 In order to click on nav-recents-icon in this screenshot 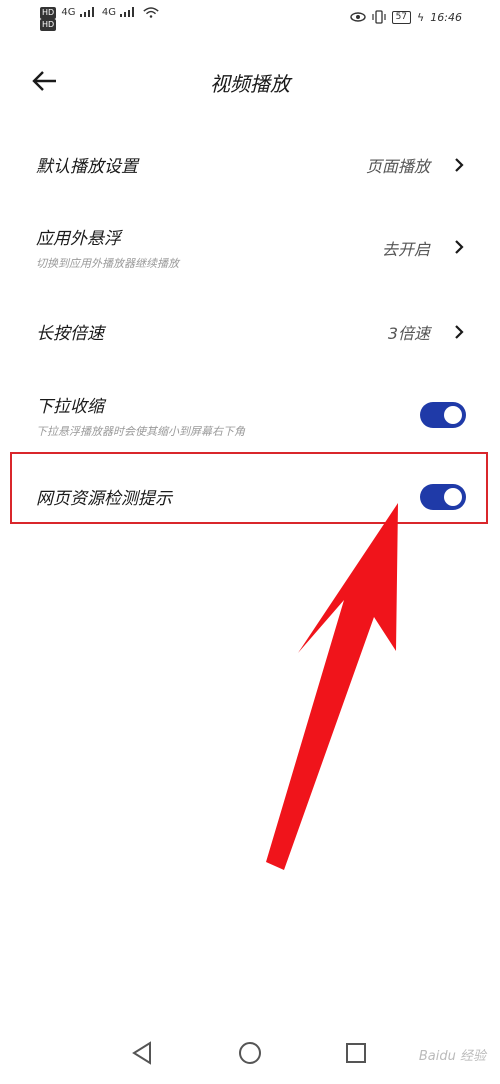, I will do `click(356, 1053)`.